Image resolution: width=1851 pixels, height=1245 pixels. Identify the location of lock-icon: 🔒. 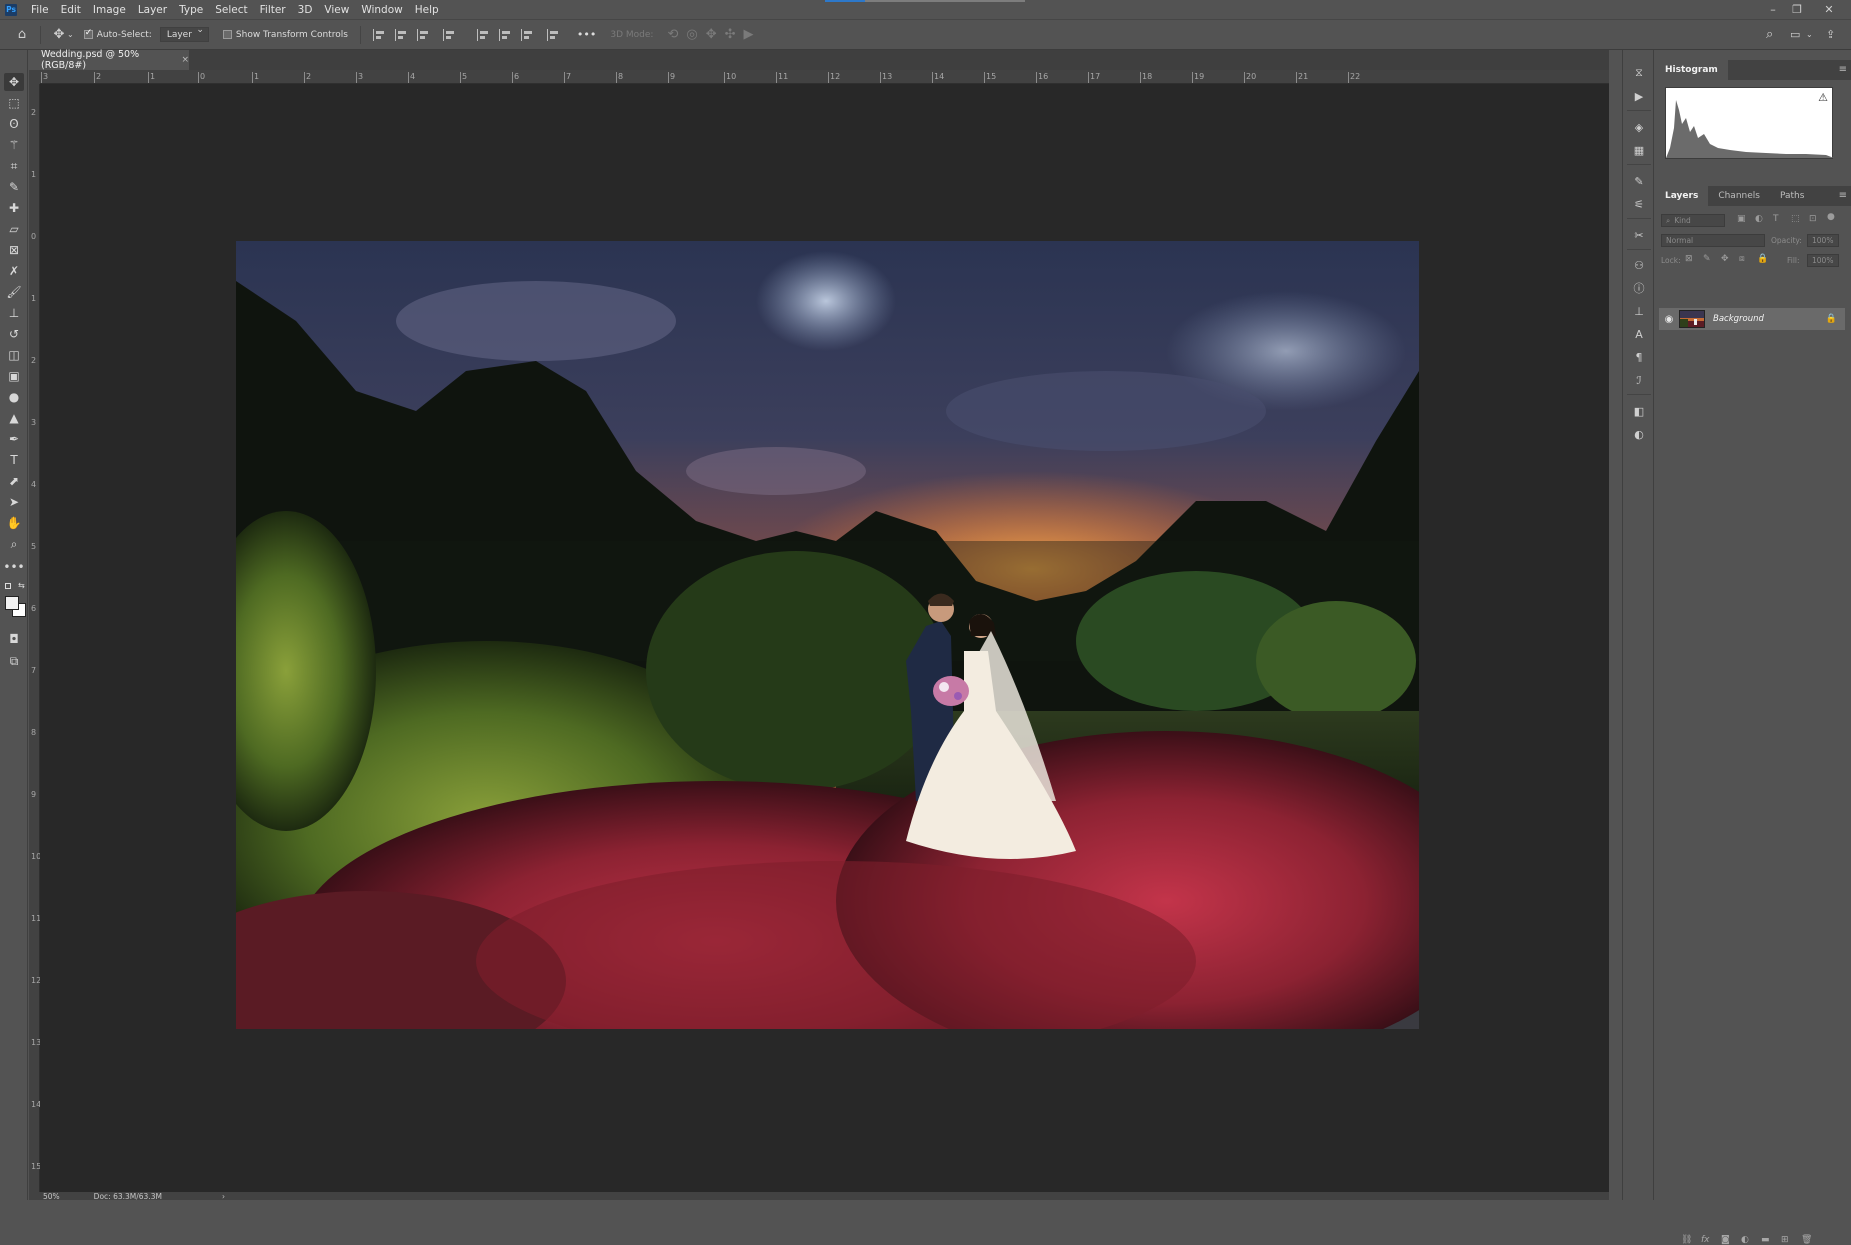
(1831, 319).